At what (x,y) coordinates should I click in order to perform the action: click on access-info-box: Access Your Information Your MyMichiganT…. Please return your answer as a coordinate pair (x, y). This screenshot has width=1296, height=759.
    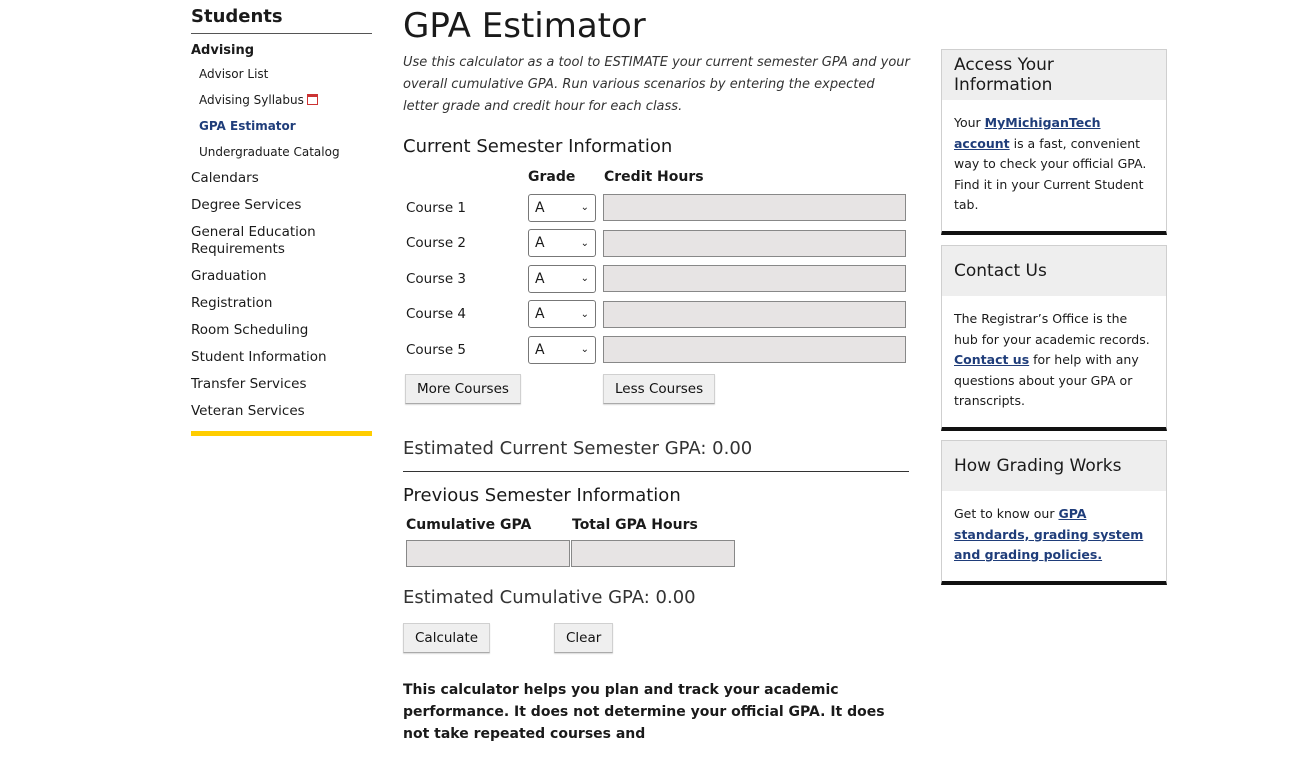
    Looking at the image, I should click on (1054, 142).